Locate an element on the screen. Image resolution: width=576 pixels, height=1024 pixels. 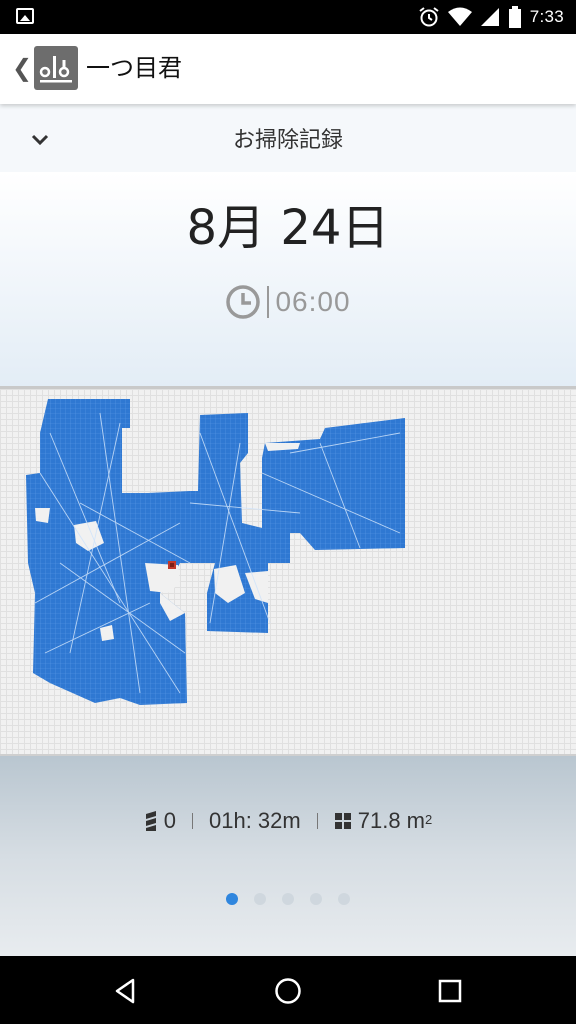
back-chevron-icon: ❮ is located at coordinates (22, 68).